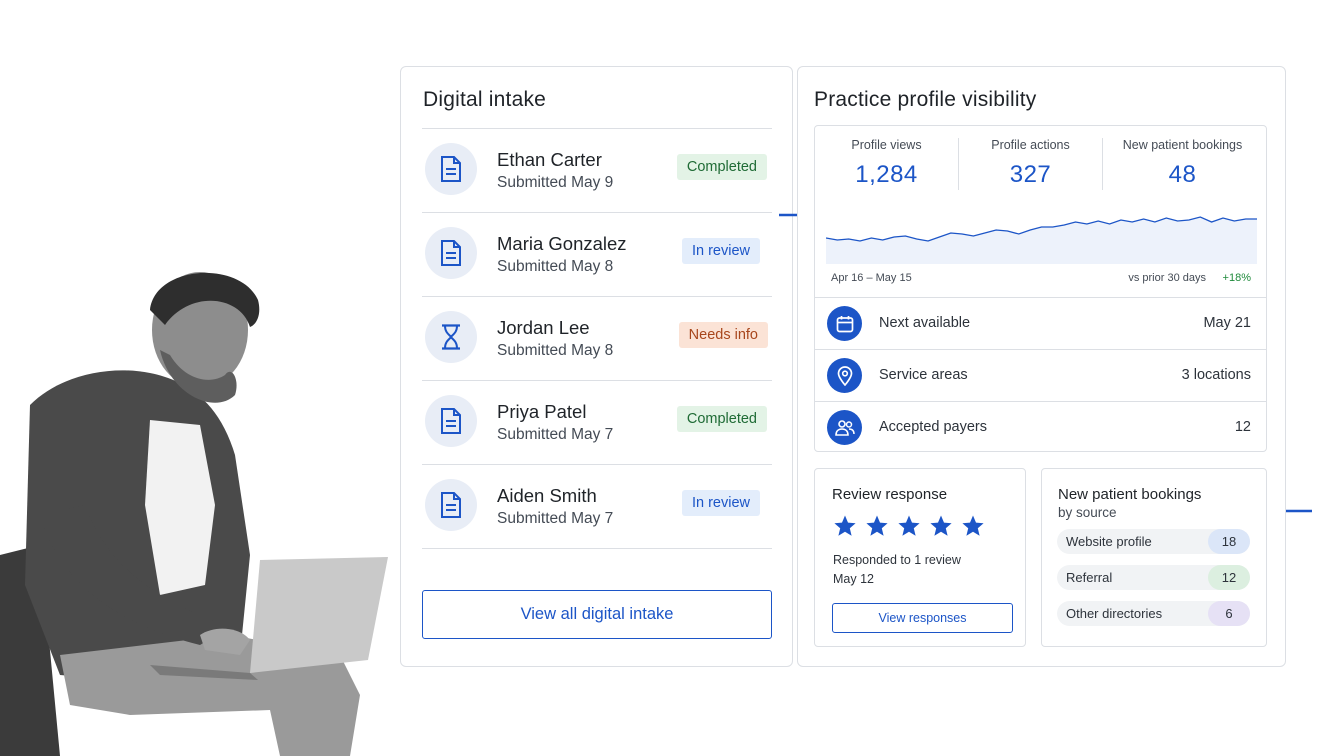 The height and width of the screenshot is (756, 1342). I want to click on intake-name: Jordan Lee, so click(543, 327).